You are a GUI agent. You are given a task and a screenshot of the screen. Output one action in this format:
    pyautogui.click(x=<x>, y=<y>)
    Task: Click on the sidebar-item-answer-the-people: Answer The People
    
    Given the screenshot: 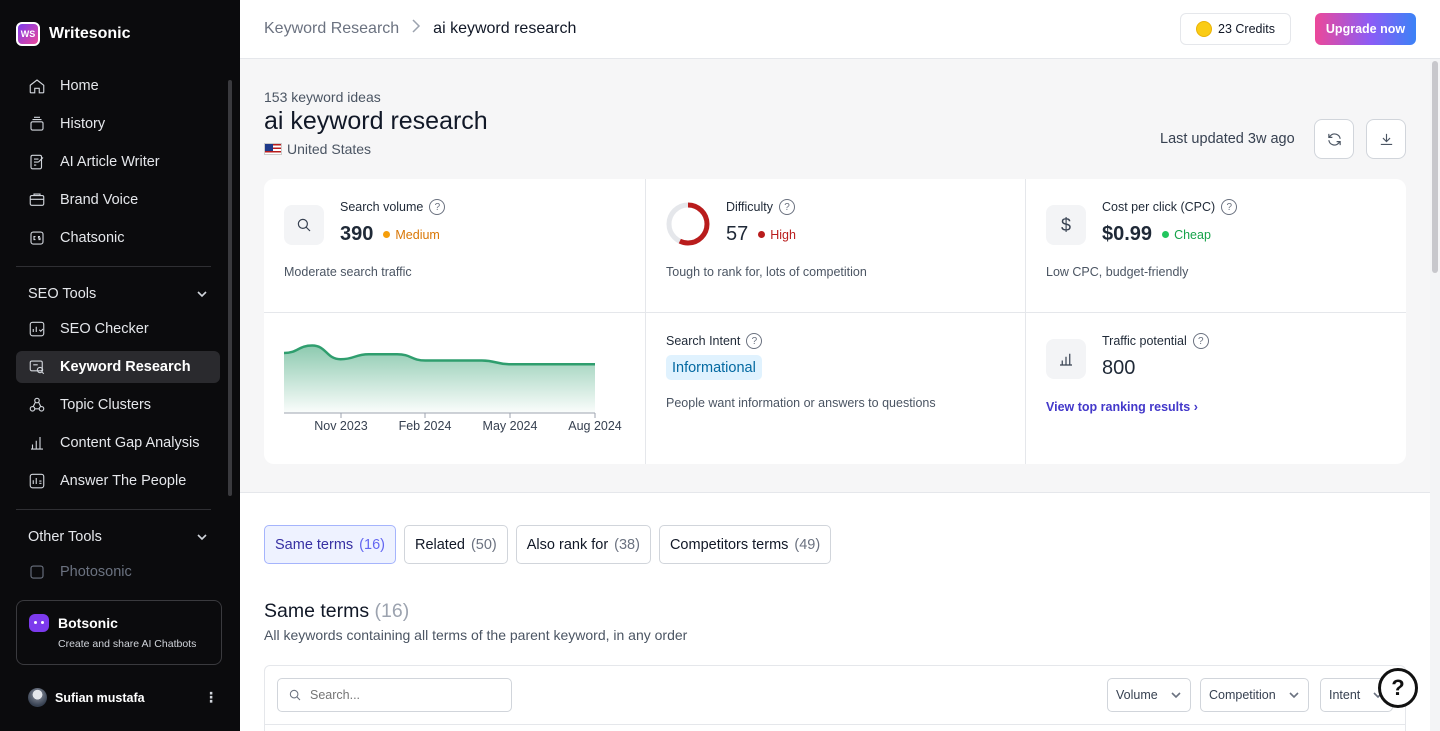 What is the action you would take?
    pyautogui.click(x=118, y=481)
    